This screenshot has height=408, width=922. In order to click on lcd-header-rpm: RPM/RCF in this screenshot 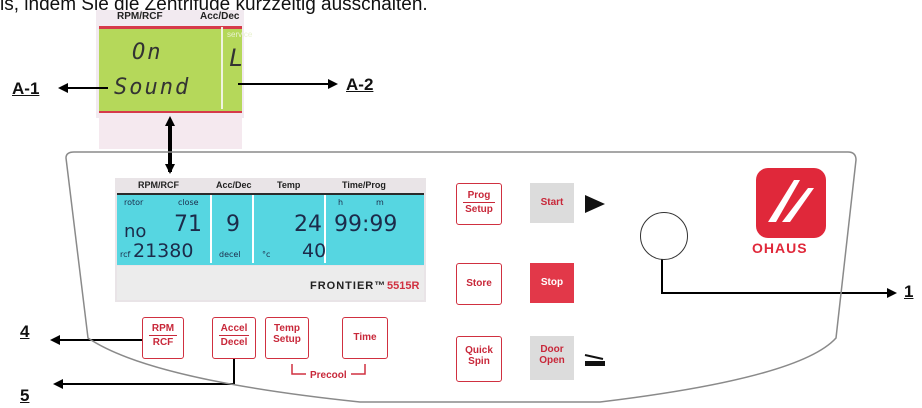, I will do `click(158, 185)`.